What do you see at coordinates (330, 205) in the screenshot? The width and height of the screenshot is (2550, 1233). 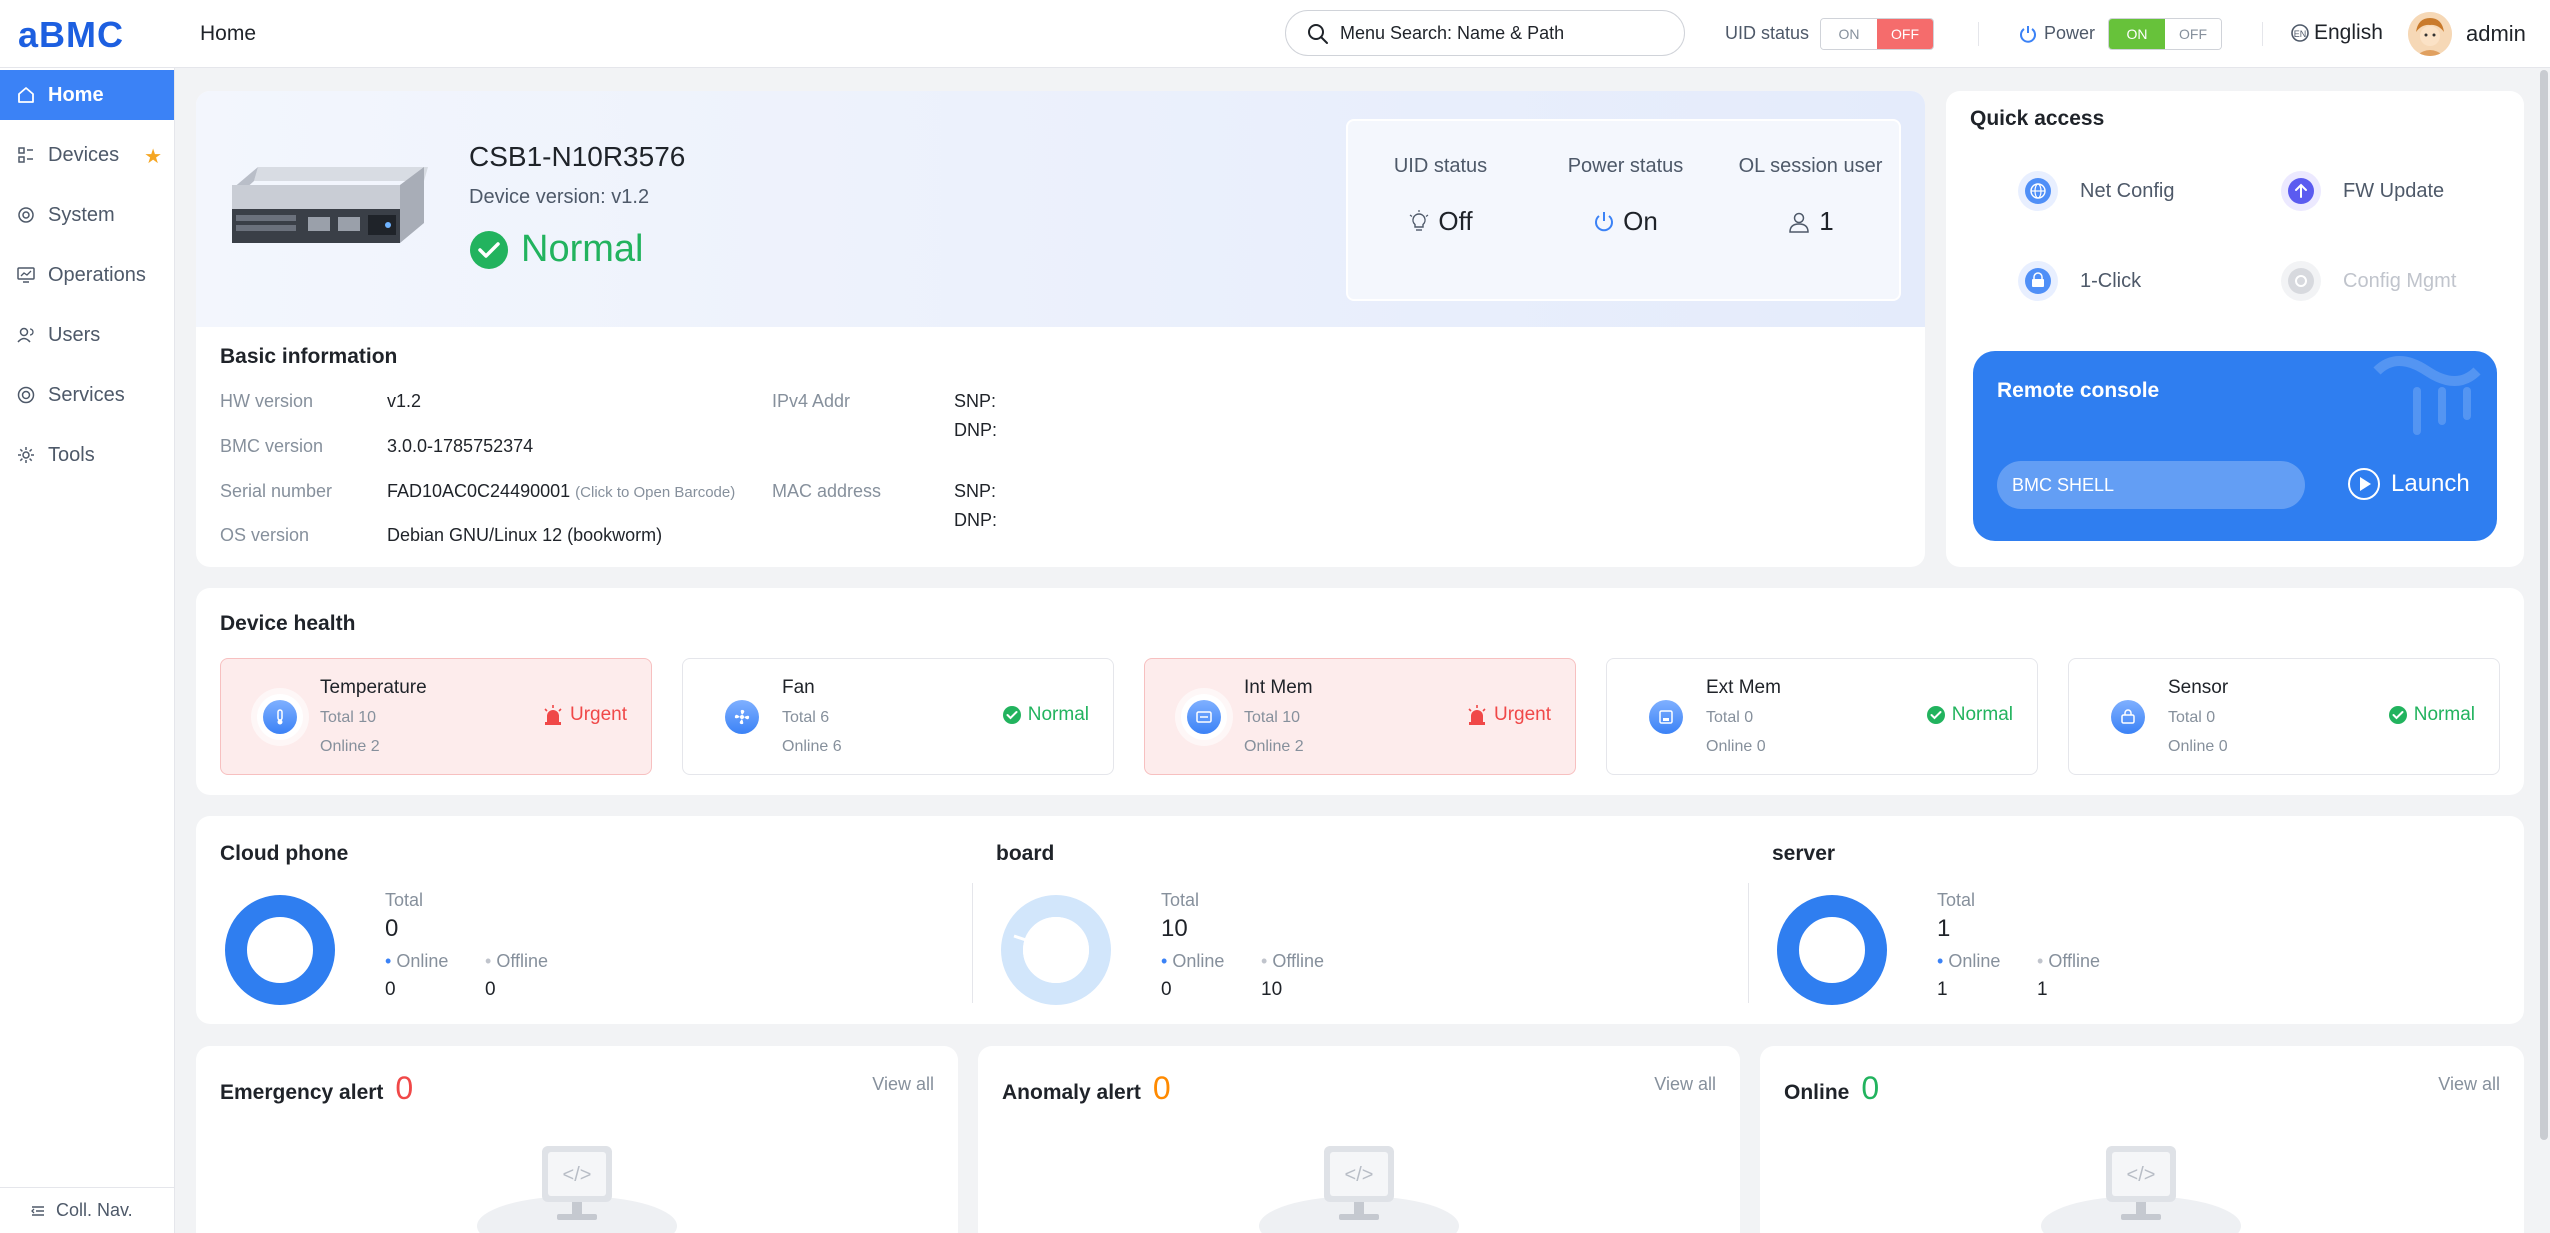 I see `server-image` at bounding box center [330, 205].